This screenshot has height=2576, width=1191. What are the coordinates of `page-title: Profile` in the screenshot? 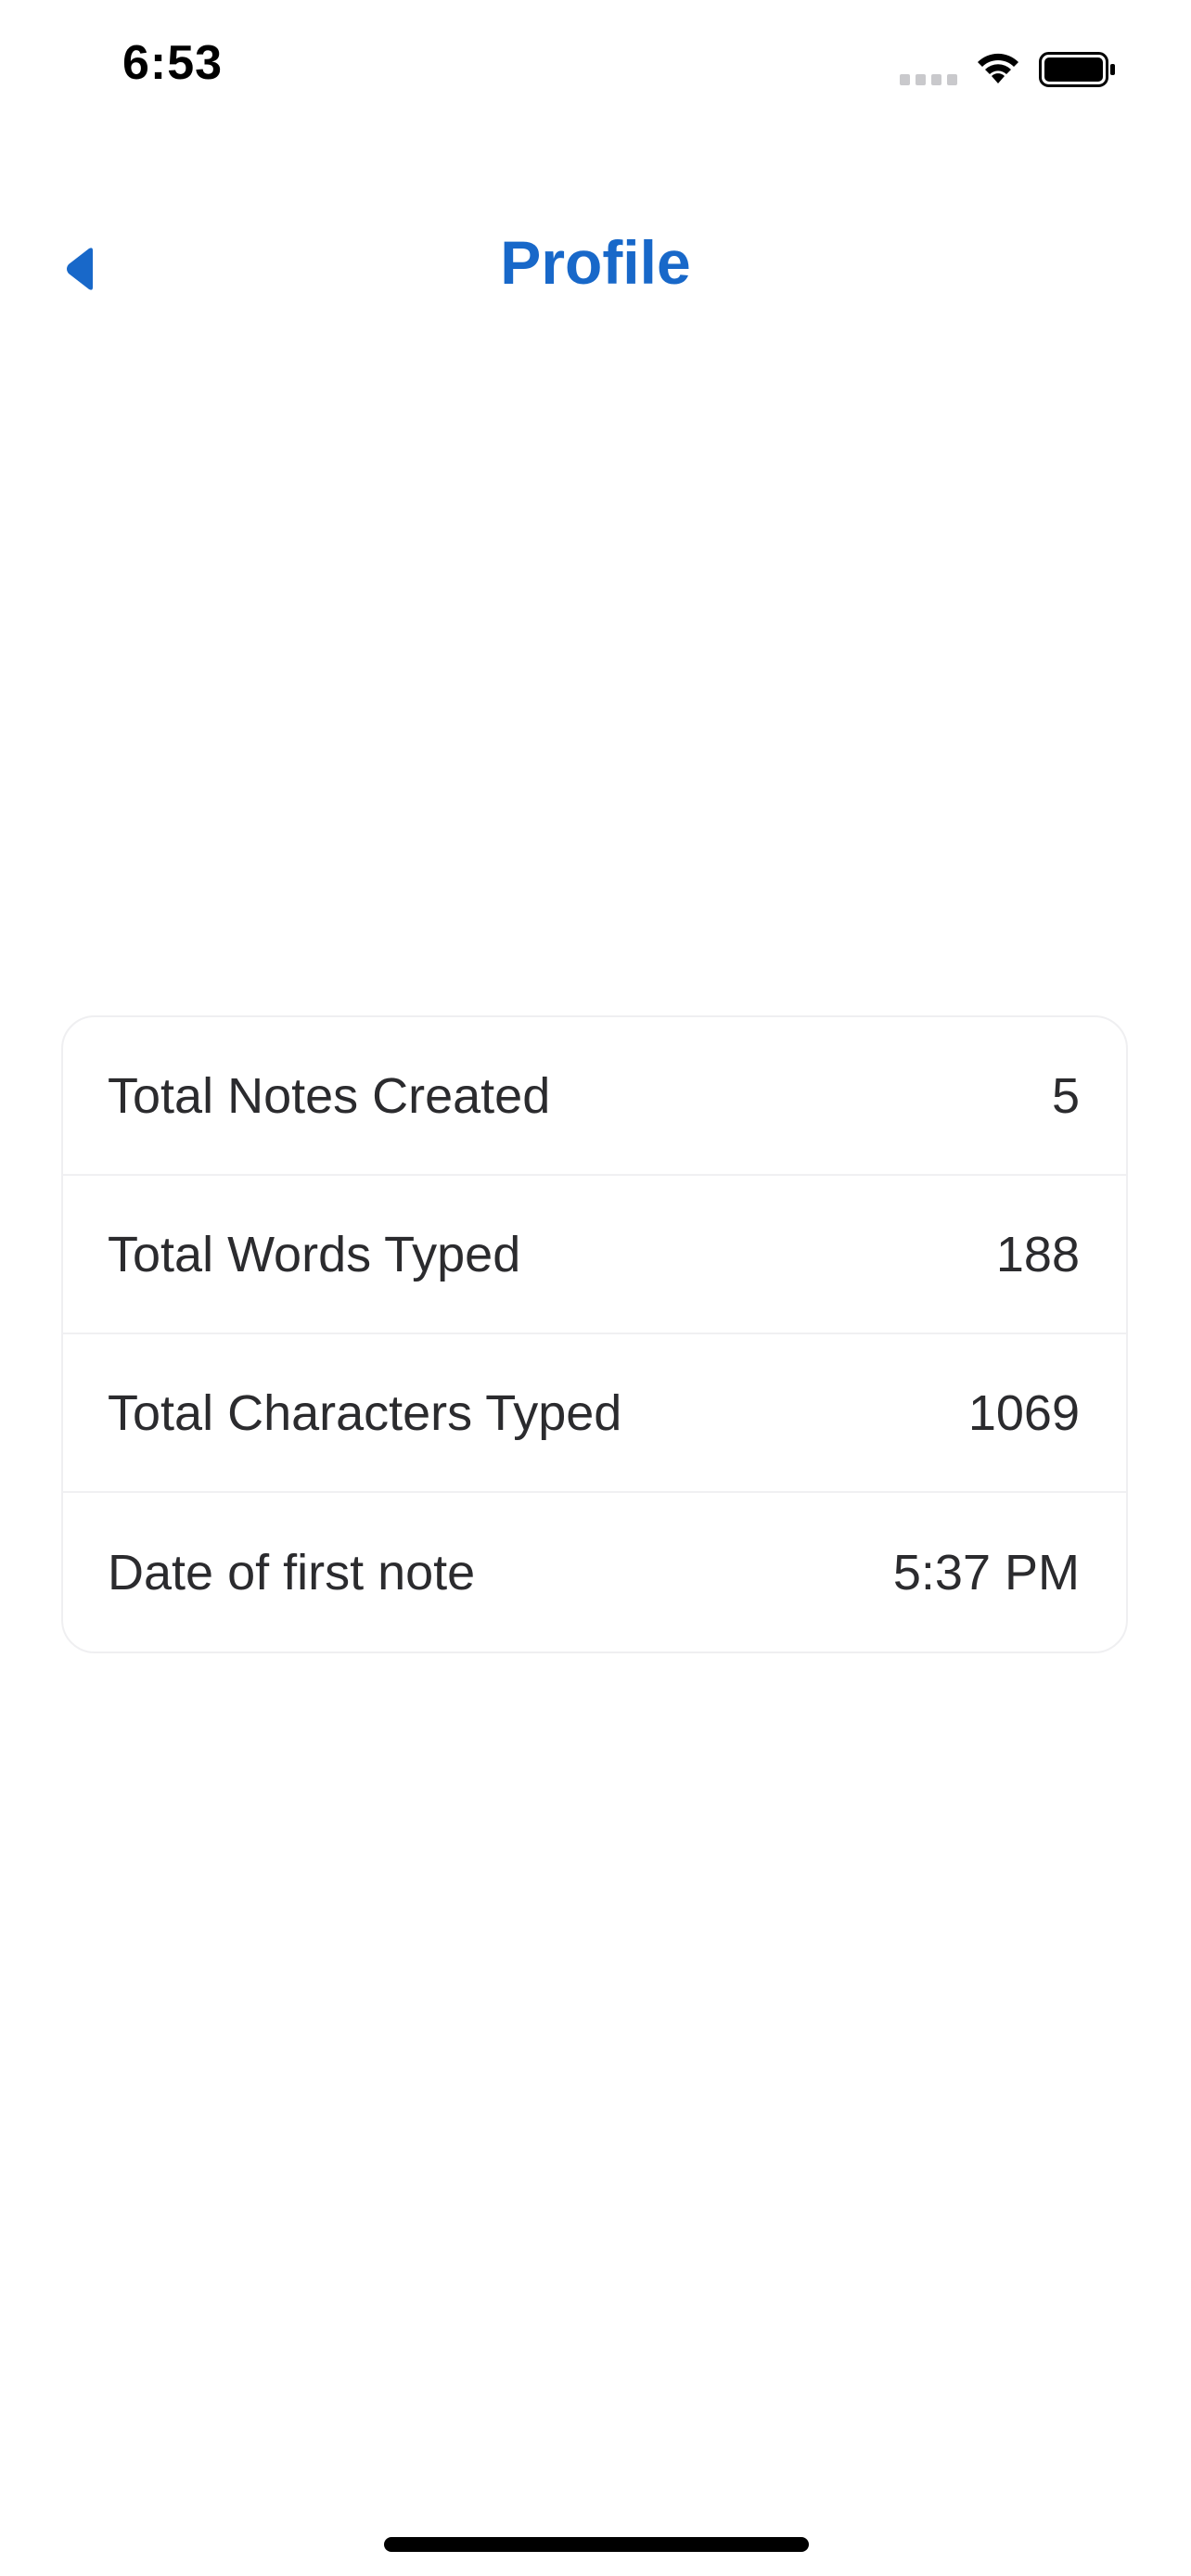 It's located at (595, 262).